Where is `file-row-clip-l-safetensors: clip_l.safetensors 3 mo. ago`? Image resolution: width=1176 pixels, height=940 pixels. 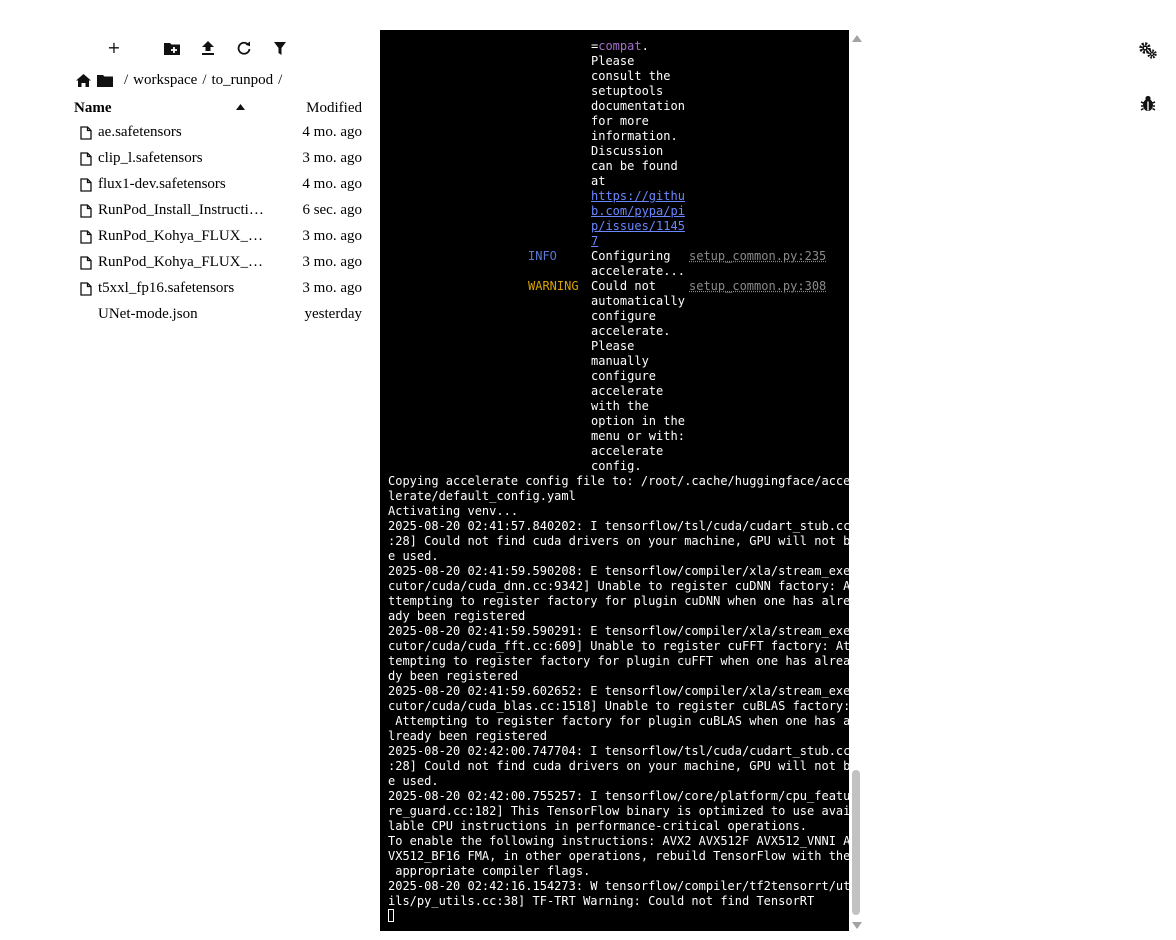 file-row-clip-l-safetensors: clip_l.safetensors 3 mo. ago is located at coordinates (219, 159).